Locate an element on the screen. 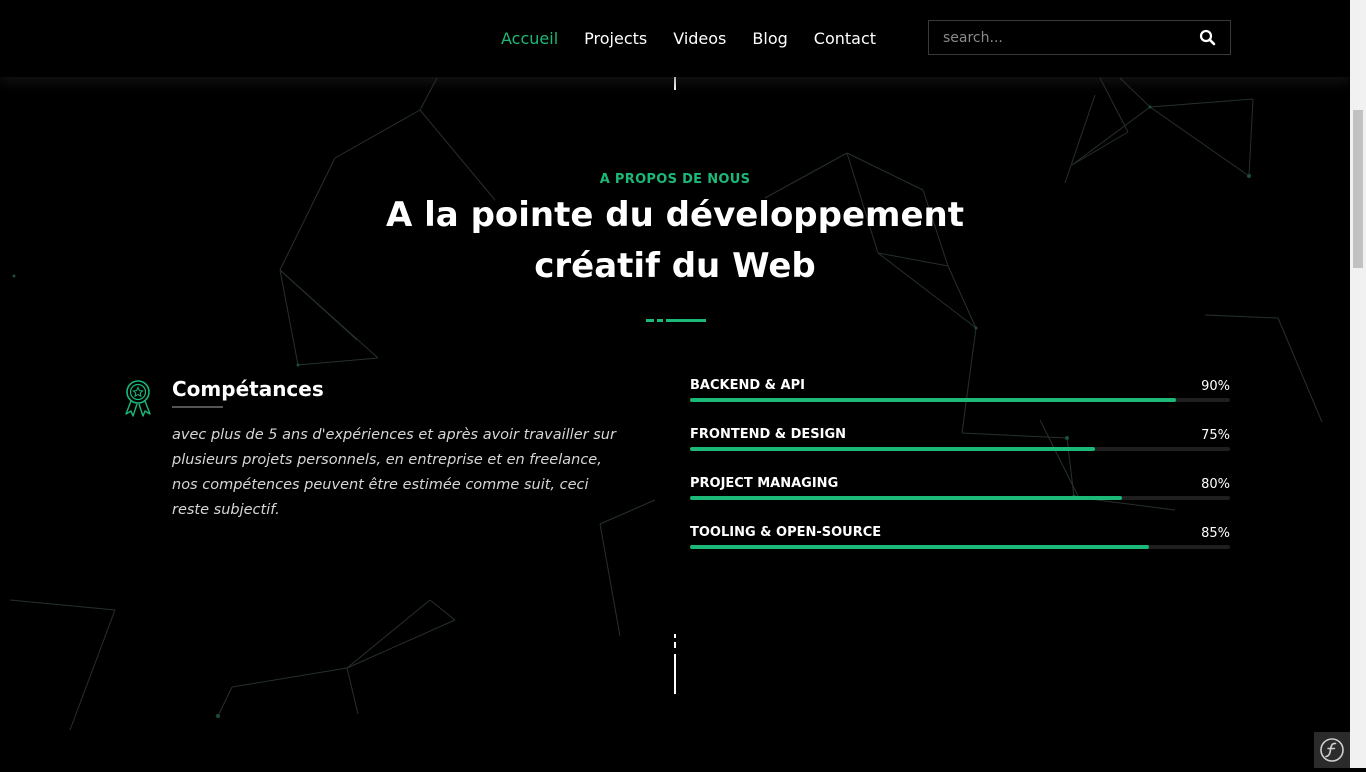  skill-percent: 75% is located at coordinates (1215, 435).